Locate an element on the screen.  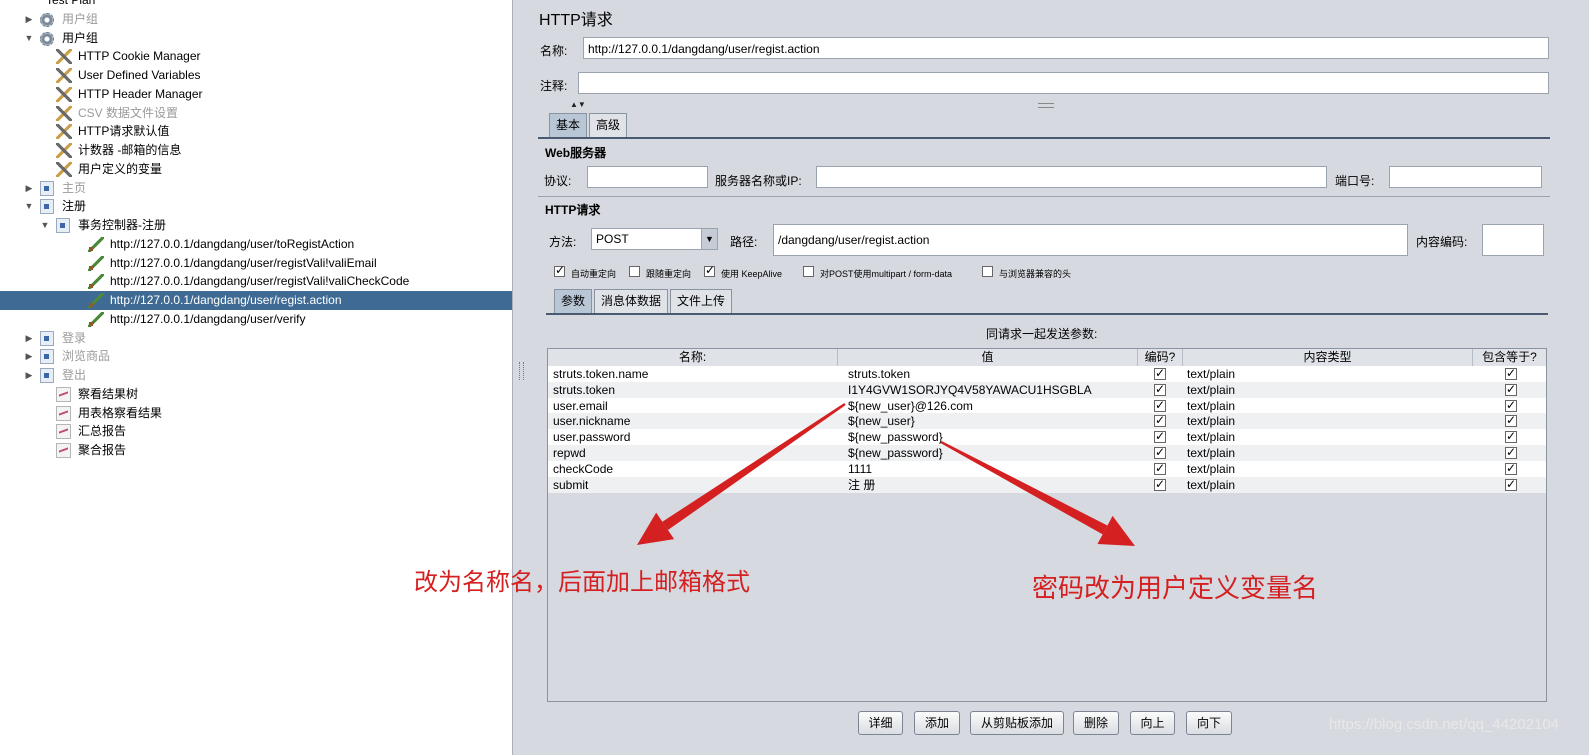
table-row: user.nickname ${new_user} text/plain is located at coordinates (1047, 421).